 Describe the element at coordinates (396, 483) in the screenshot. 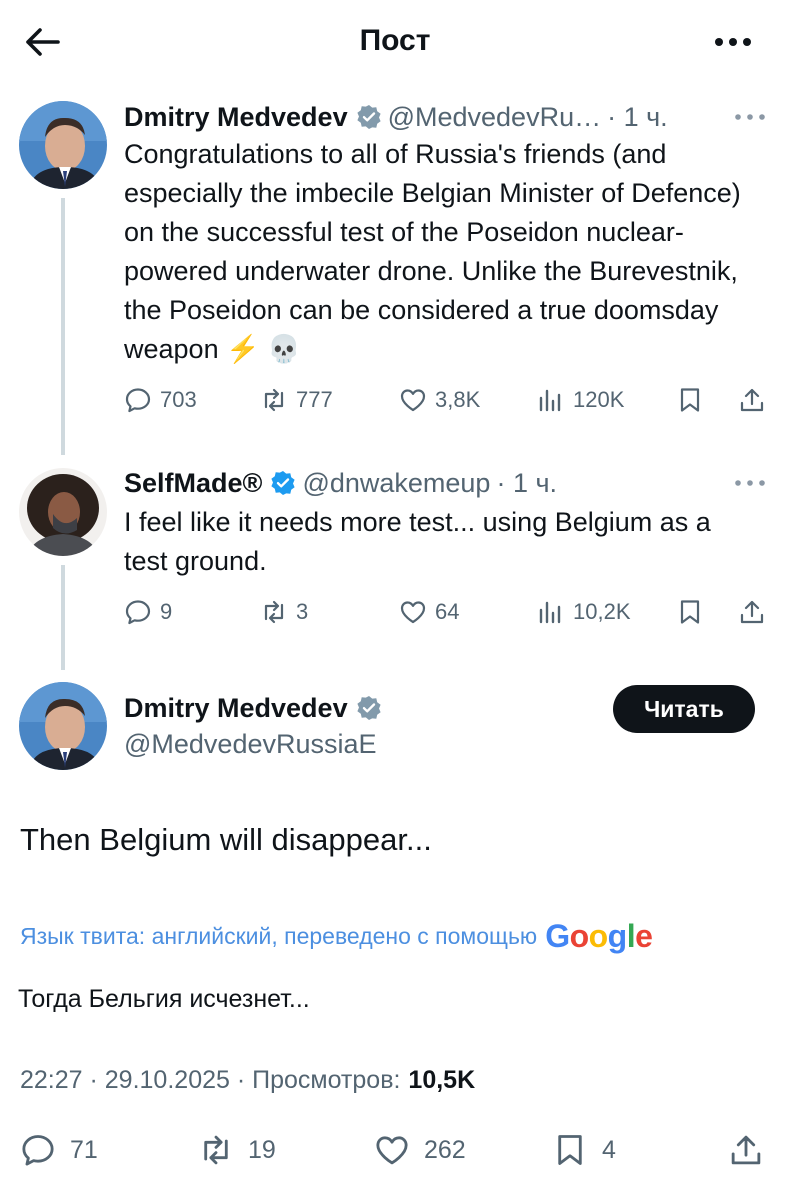

I see `author-handle: @dnwakemeup` at that location.